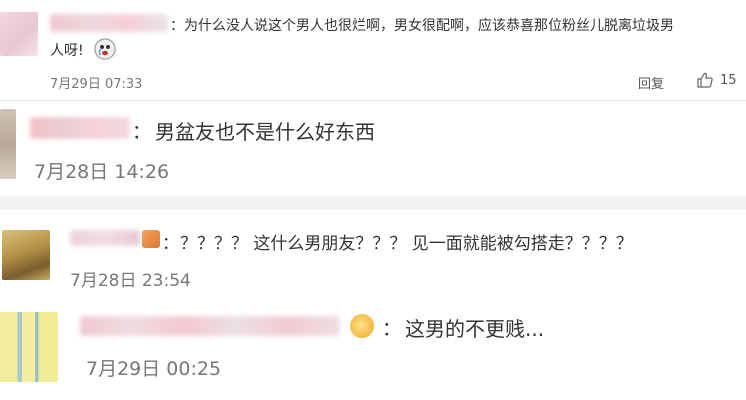 The height and width of the screenshot is (400, 746). What do you see at coordinates (67, 51) in the screenshot?
I see `comment-text-continued: 人呀!` at bounding box center [67, 51].